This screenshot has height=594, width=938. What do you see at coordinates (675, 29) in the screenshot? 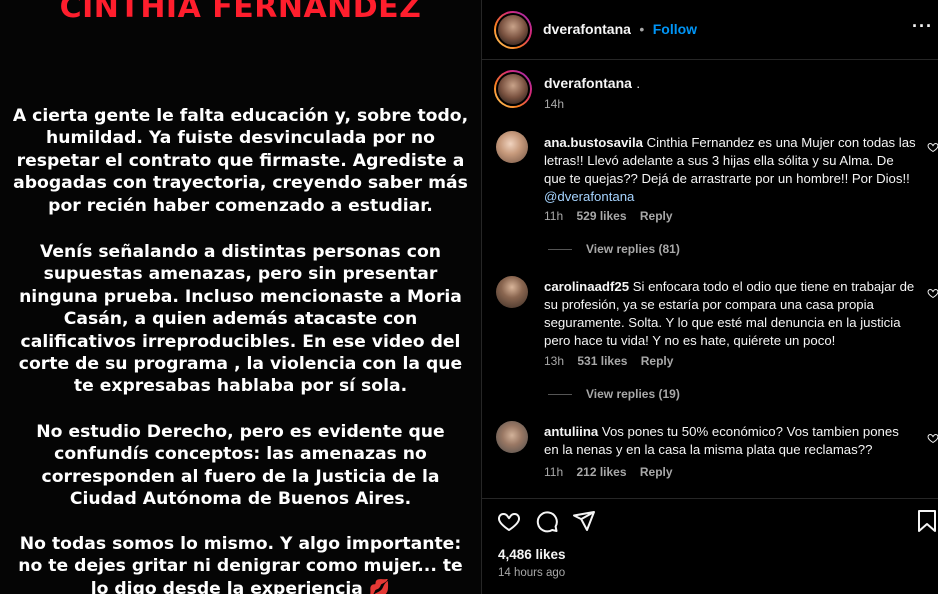
I see `follow-button: Follow` at bounding box center [675, 29].